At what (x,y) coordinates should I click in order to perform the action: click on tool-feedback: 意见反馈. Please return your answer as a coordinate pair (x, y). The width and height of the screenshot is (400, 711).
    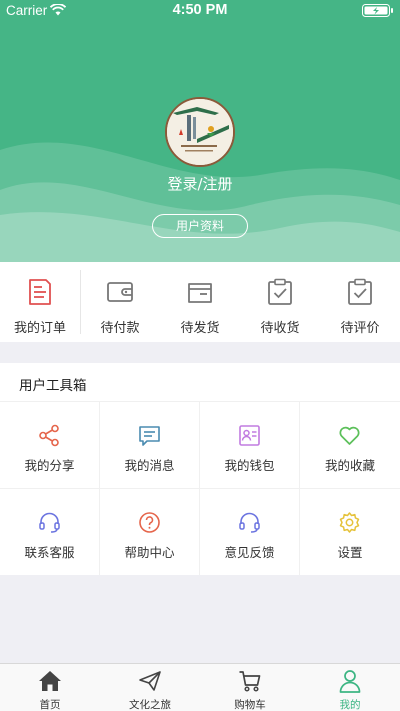
    Looking at the image, I should click on (249, 532).